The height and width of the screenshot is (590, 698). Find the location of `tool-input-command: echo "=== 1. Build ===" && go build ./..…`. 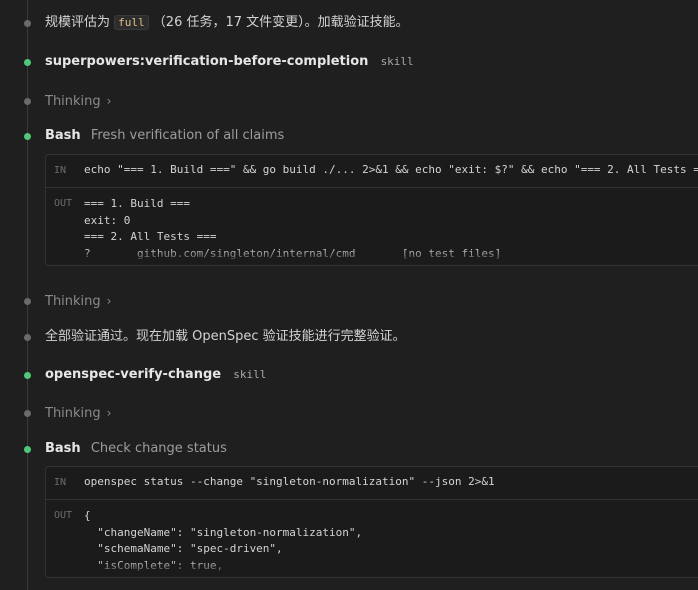

tool-input-command: echo "=== 1. Build ===" && go build ./..… is located at coordinates (391, 169).